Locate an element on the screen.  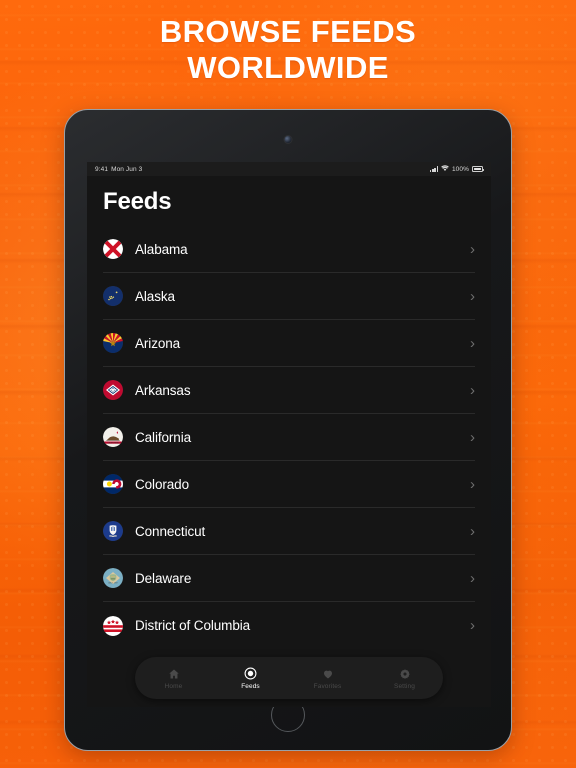
headline-line-1: BROWSE FEEDS is located at coordinates (288, 31).